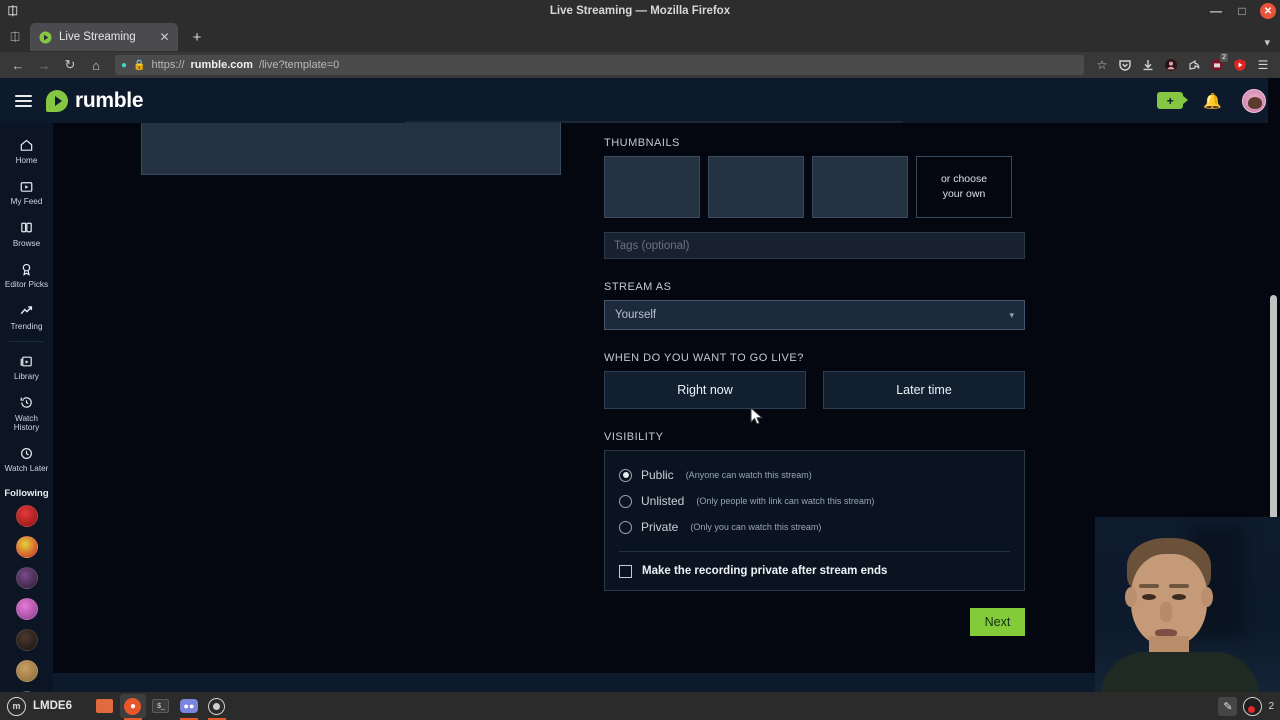  Describe the element at coordinates (997, 622) in the screenshot. I see `next-button: Next` at that location.